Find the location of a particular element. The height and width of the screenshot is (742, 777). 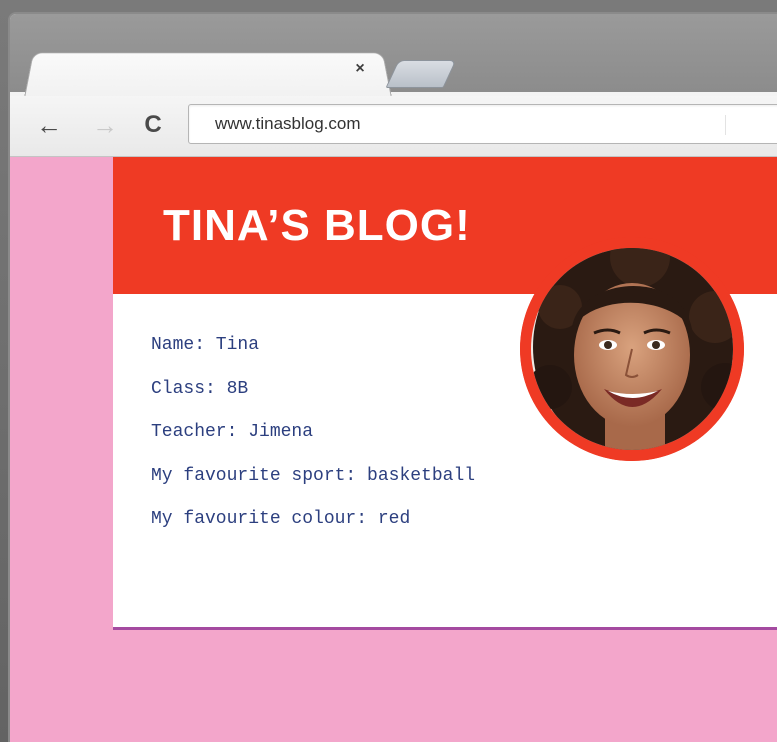

profile-favourite-sport: My favourite sport: basketball is located at coordinates (313, 475).